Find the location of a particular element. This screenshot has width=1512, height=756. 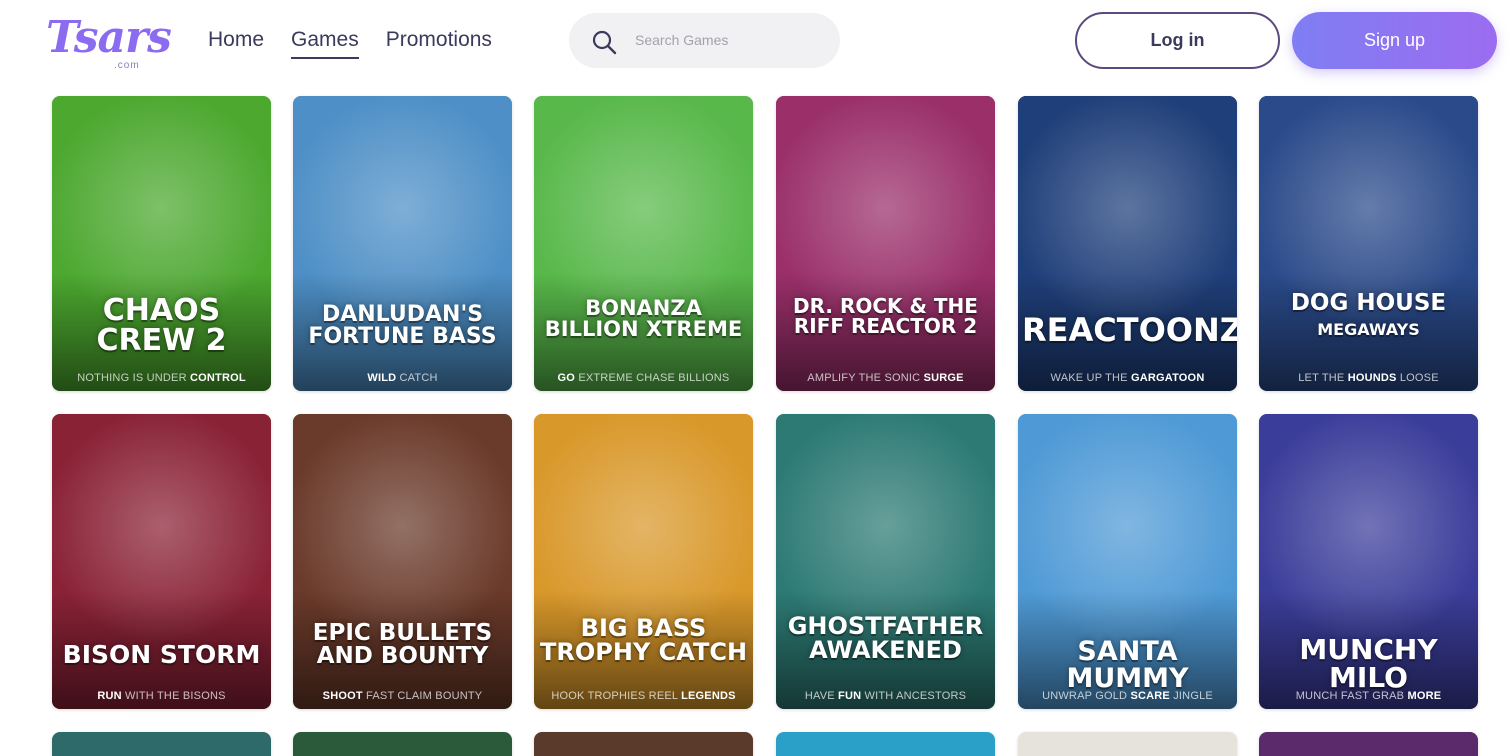

game-card-santa-mummy: SANTA MUMMY UNWRAP GOLD SCARE JINGLE is located at coordinates (1127, 561).